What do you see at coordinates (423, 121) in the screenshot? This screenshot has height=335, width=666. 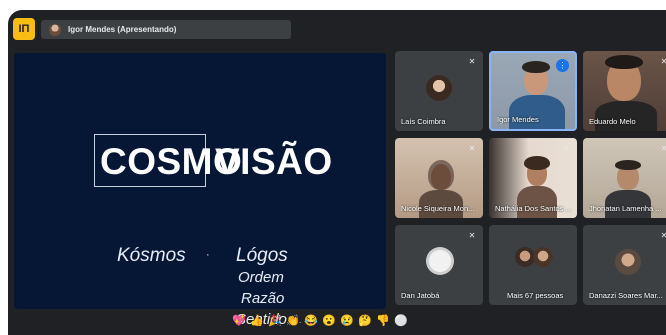 I see `participant-name: Laís Coimbra` at bounding box center [423, 121].